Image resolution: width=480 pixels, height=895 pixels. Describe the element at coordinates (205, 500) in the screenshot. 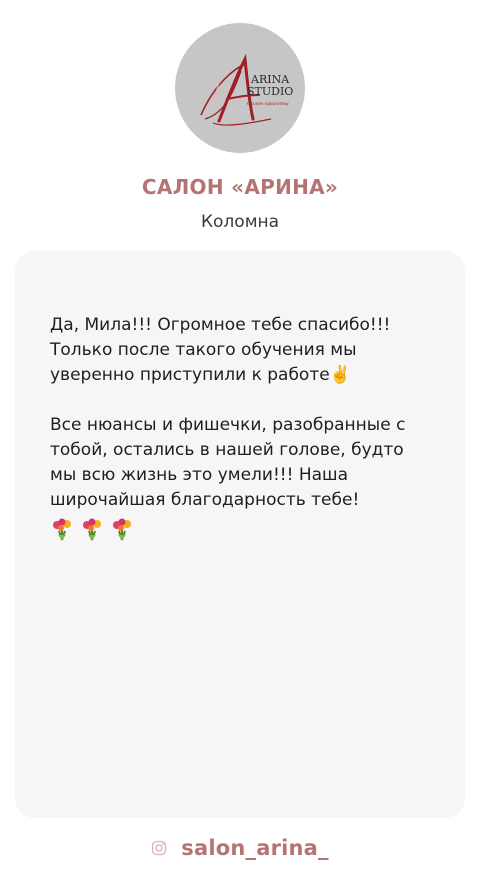

I see `review-line: широчайшая благодарность тебе!` at that location.